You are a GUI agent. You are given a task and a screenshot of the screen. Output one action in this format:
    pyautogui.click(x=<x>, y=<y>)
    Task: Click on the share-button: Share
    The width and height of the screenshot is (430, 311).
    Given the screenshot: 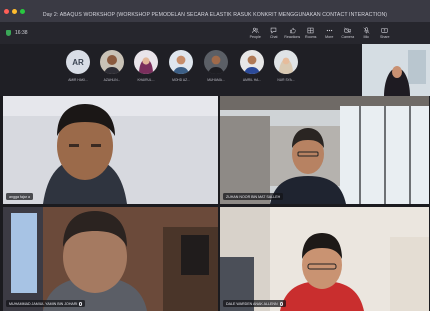 What is the action you would take?
    pyautogui.click(x=385, y=33)
    